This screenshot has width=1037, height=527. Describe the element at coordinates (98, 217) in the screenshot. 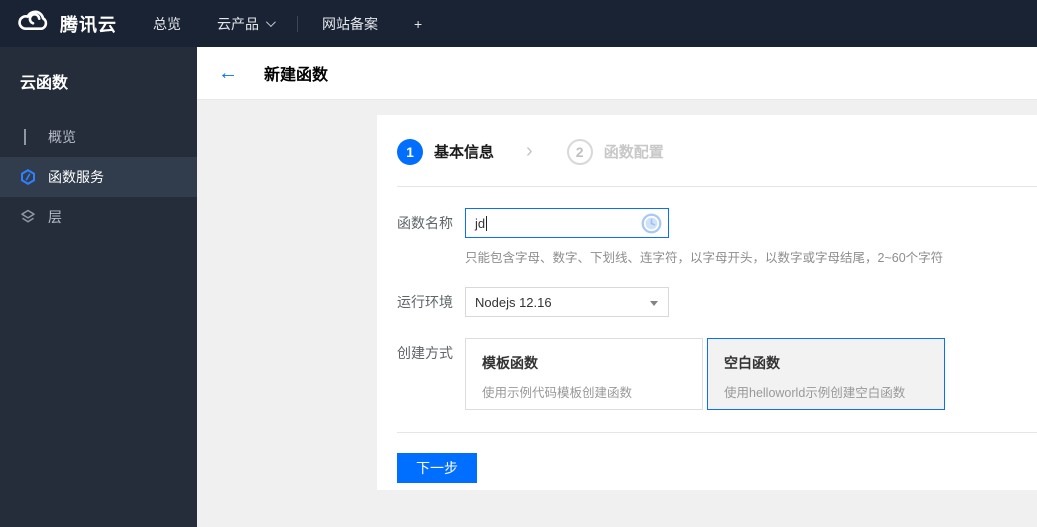

I see `sidebar-item-layers: 层` at that location.